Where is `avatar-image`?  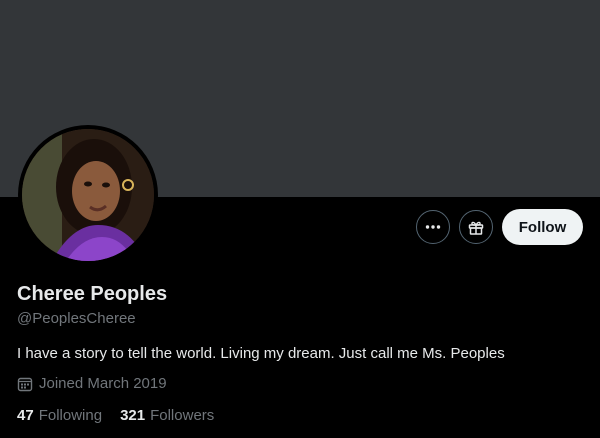
avatar-image is located at coordinates (88, 195).